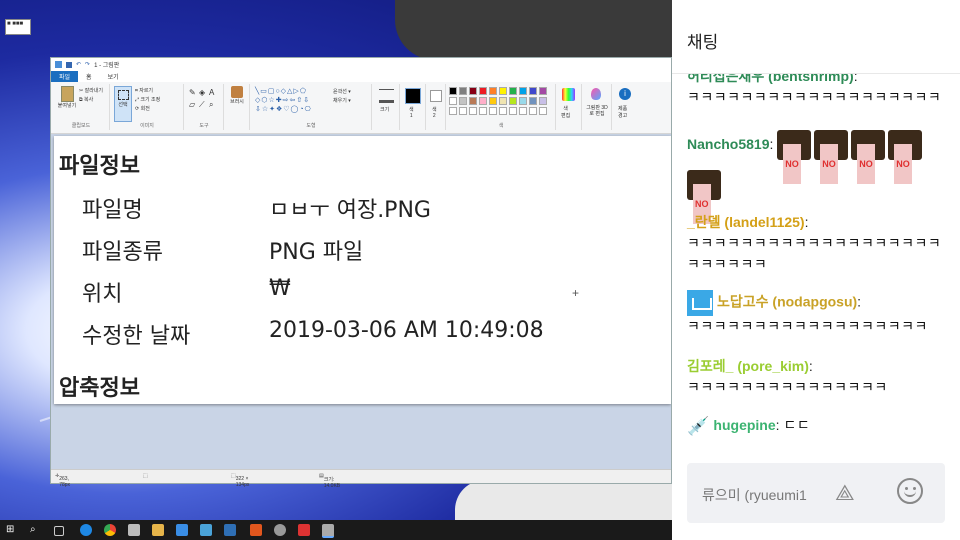 Image resolution: width=960 pixels, height=540 pixels. Describe the element at coordinates (744, 425) in the screenshot. I see `chat-username: hugepine` at that location.